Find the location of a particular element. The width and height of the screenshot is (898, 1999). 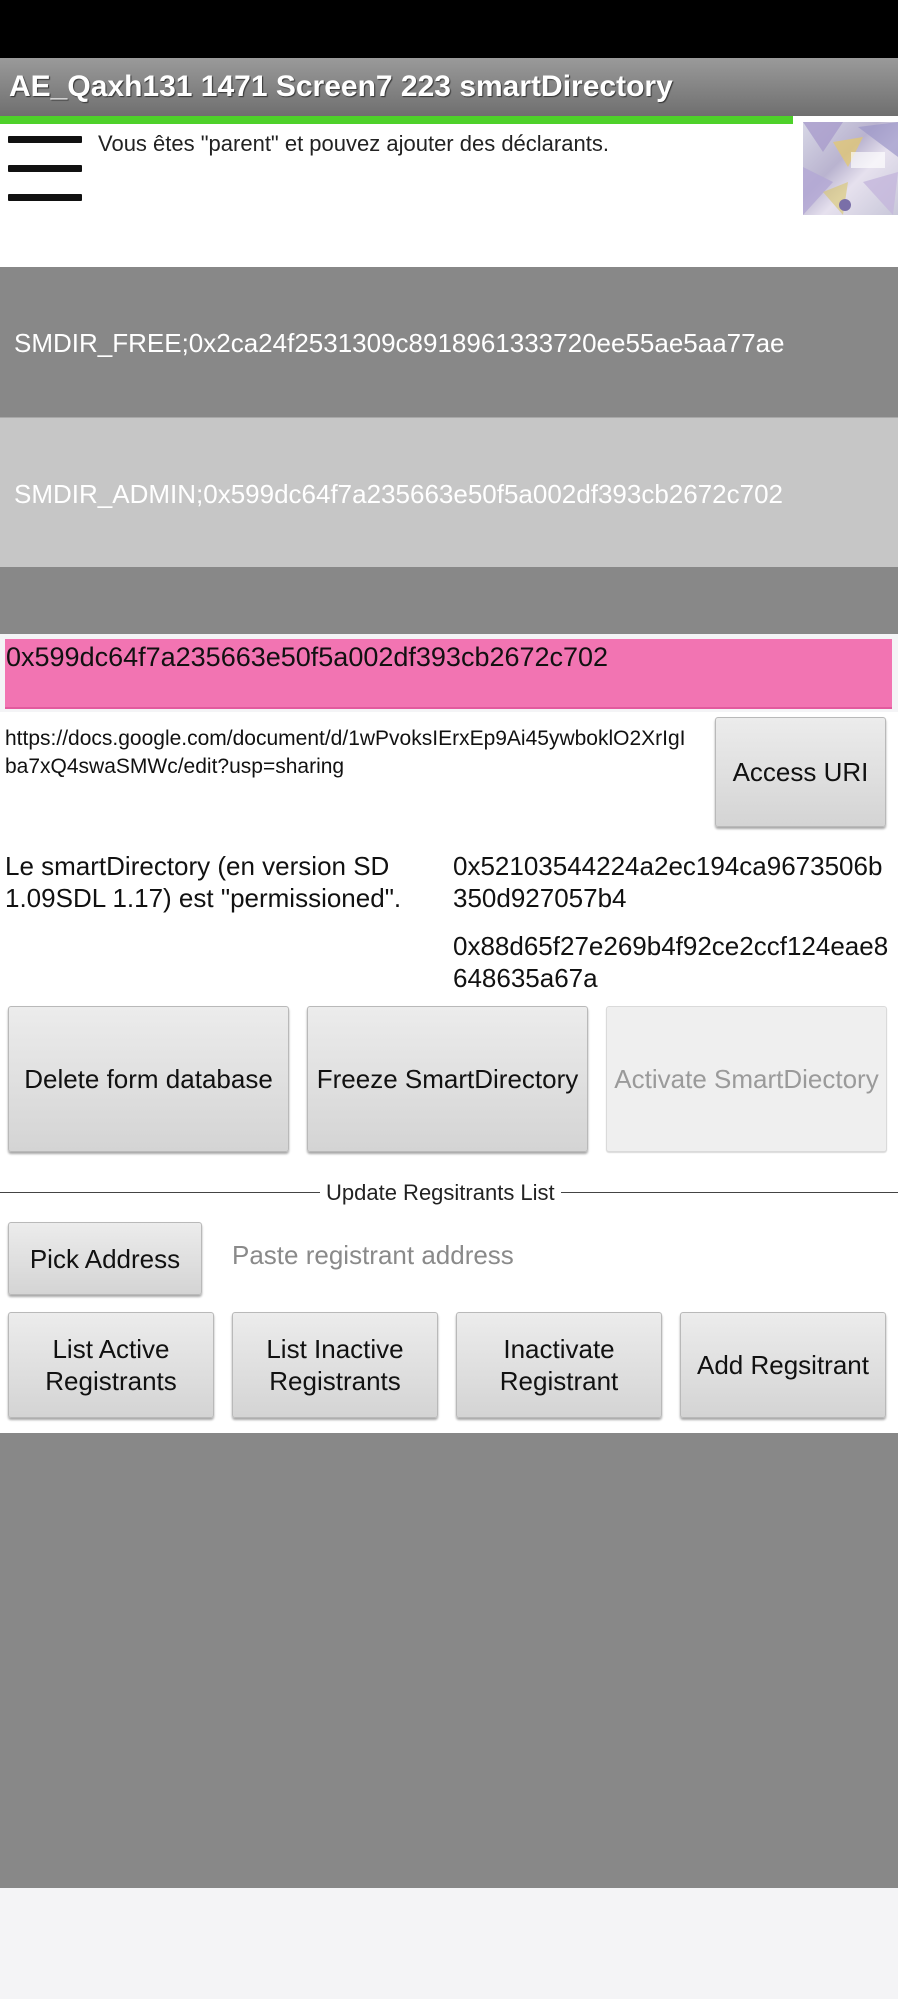

list-spacer is located at coordinates (449, 600).